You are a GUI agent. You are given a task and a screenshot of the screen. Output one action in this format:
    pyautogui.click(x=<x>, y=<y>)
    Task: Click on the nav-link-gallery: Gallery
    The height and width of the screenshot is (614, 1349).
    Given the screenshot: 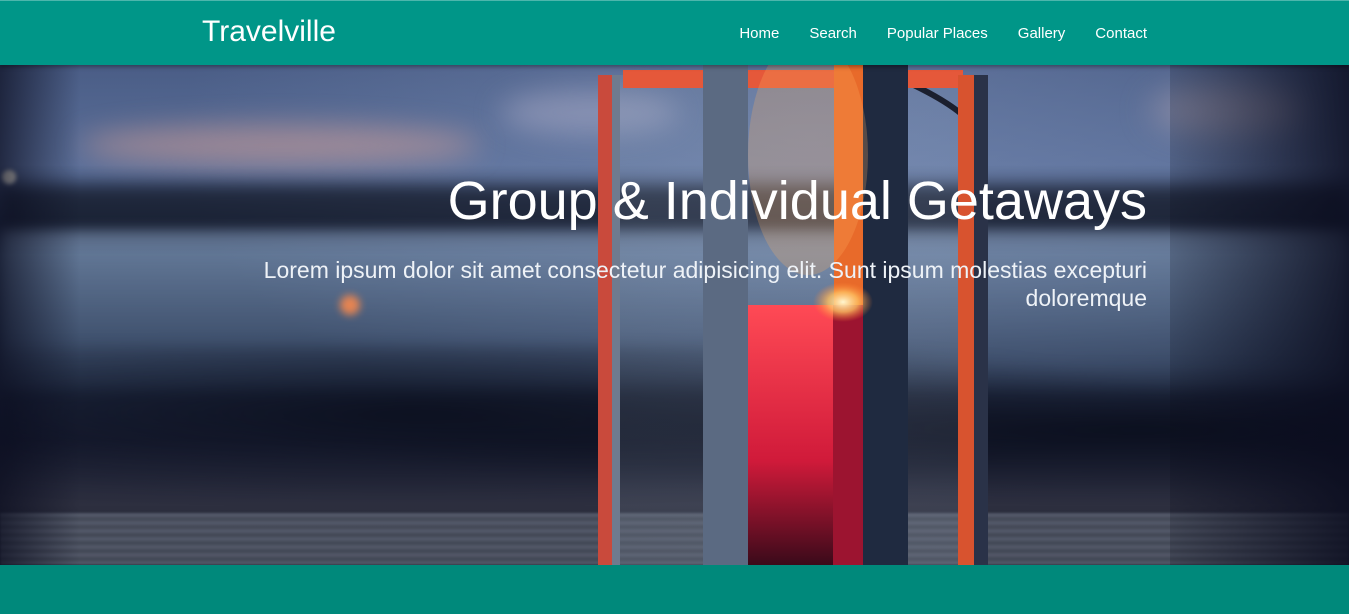 What is the action you would take?
    pyautogui.click(x=1042, y=33)
    